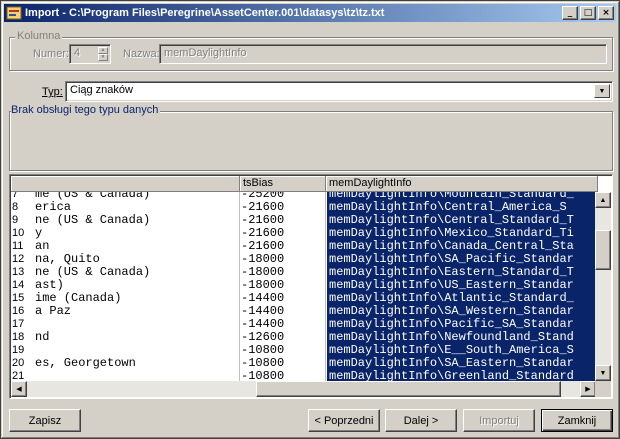 Image resolution: width=620 pixels, height=439 pixels. What do you see at coordinates (93, 196) in the screenshot?
I see `table-cell: me (US & Canada)` at bounding box center [93, 196].